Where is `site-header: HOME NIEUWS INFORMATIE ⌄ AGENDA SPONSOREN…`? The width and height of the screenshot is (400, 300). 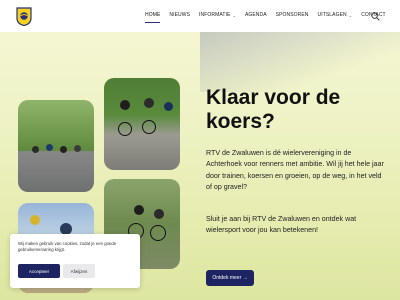
site-header: HOME NIEUWS INFORMATIE ⌄ AGENDA SPONSOREN… is located at coordinates (200, 16).